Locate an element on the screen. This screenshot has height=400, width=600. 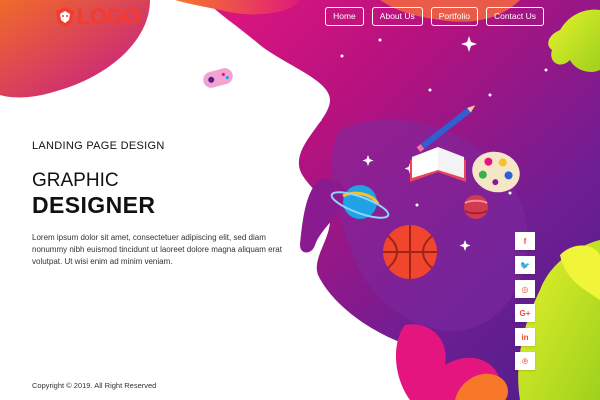
lion-icon is located at coordinates (65, 17).